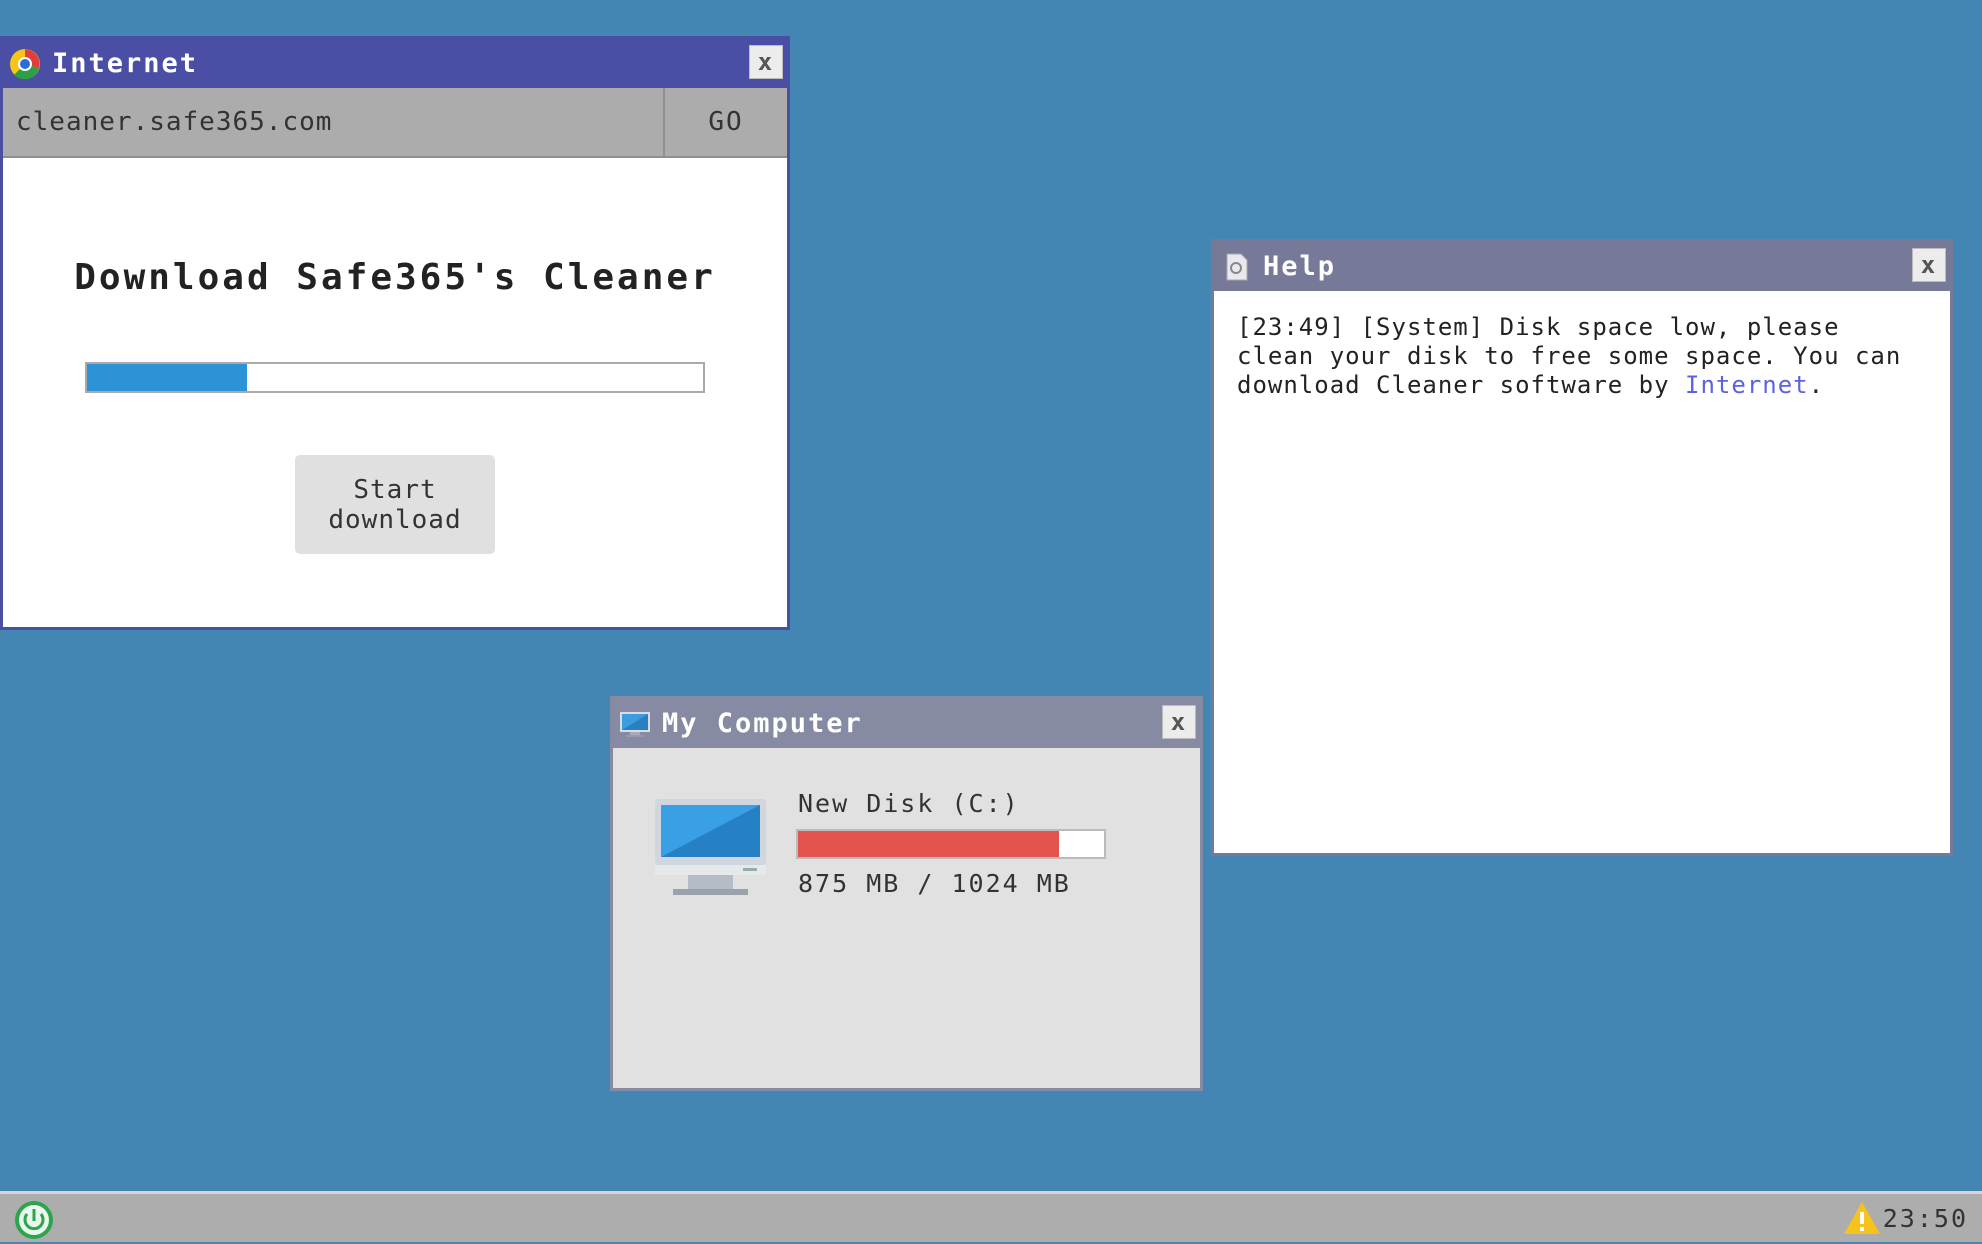  Describe the element at coordinates (726, 122) in the screenshot. I see `go-button: GO` at that location.